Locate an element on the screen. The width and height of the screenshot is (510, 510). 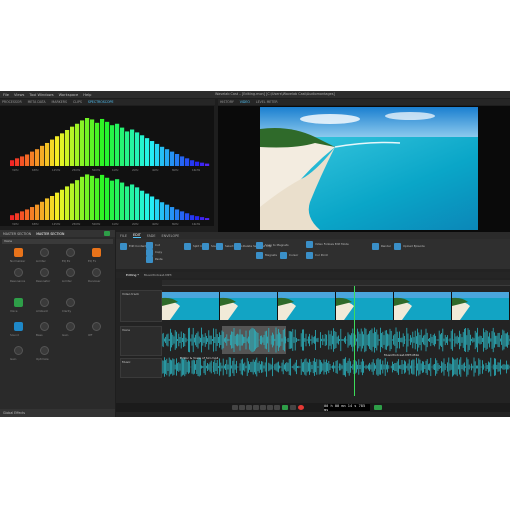
ribbon-button-label: Upload Episode is located at coordinates (414, 246).